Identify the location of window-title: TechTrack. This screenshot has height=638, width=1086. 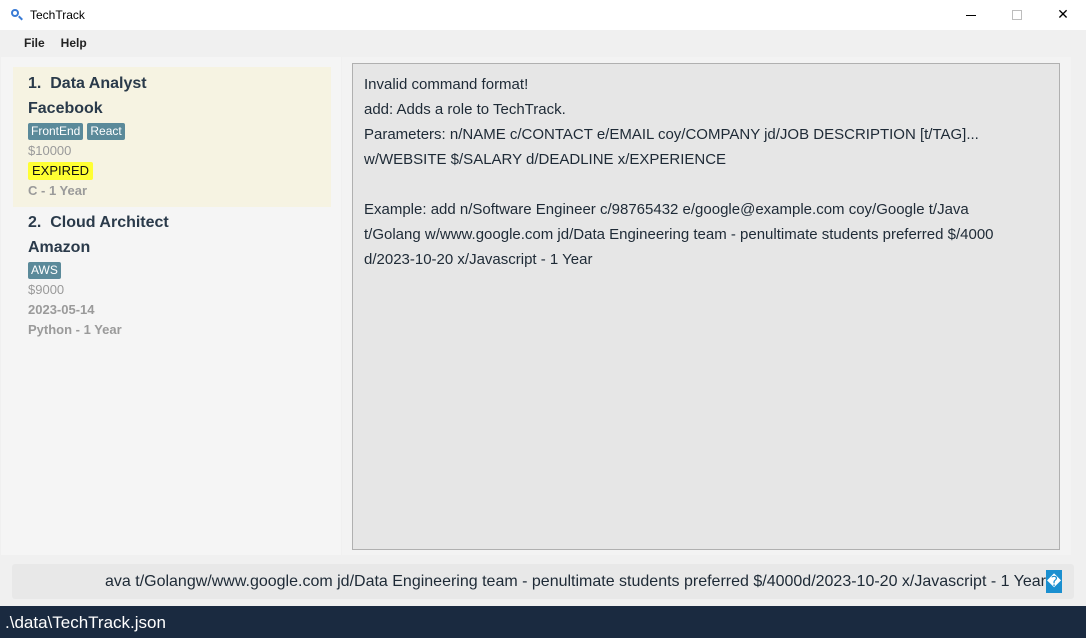
(57, 15).